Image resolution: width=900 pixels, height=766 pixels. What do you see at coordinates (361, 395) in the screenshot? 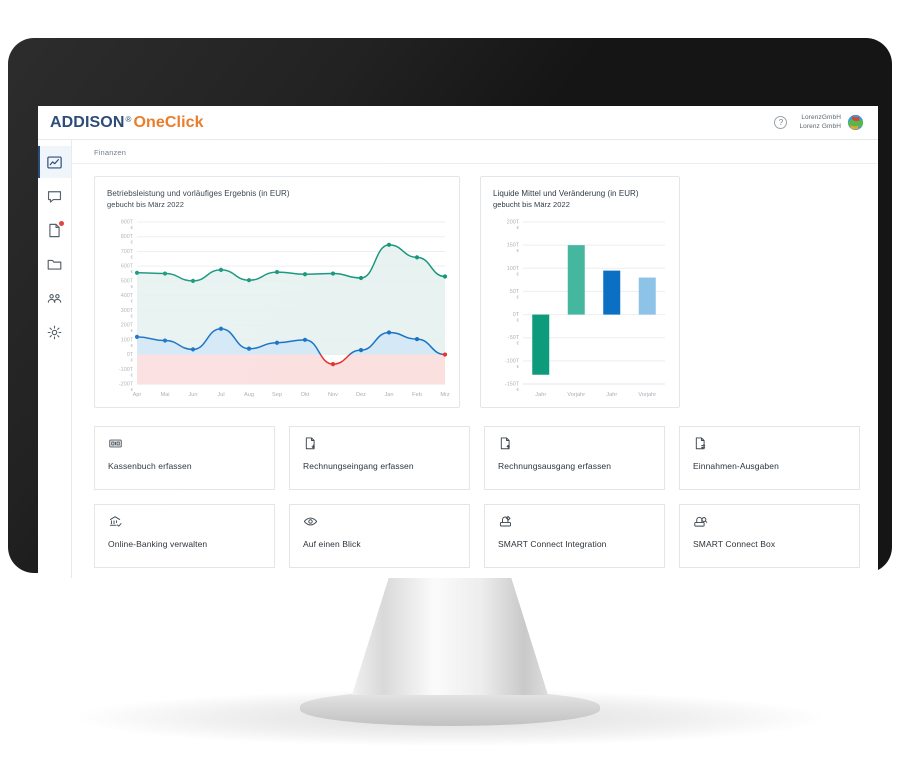
I see `svg-text: Dez` at bounding box center [361, 395].